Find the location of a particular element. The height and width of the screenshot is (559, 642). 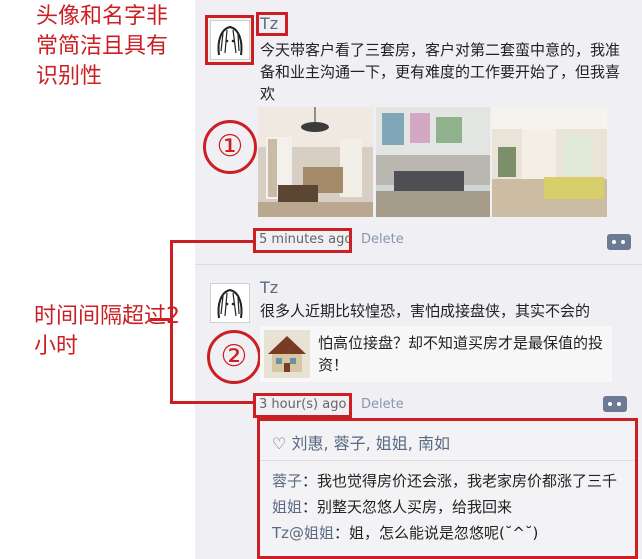

post1-delete-link: Delete is located at coordinates (382, 239).